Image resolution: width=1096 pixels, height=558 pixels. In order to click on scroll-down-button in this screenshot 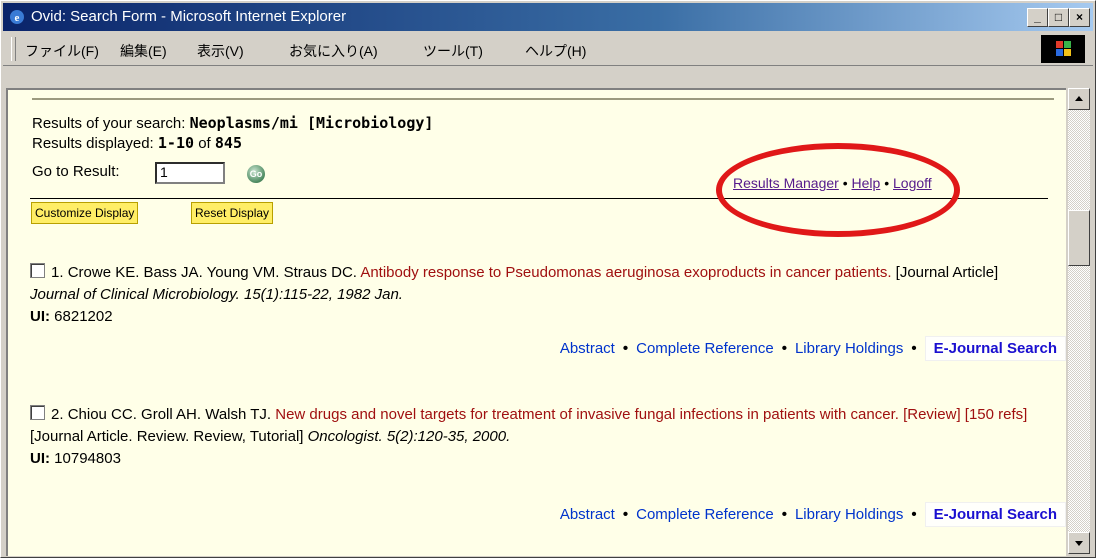, I will do `click(1079, 543)`.